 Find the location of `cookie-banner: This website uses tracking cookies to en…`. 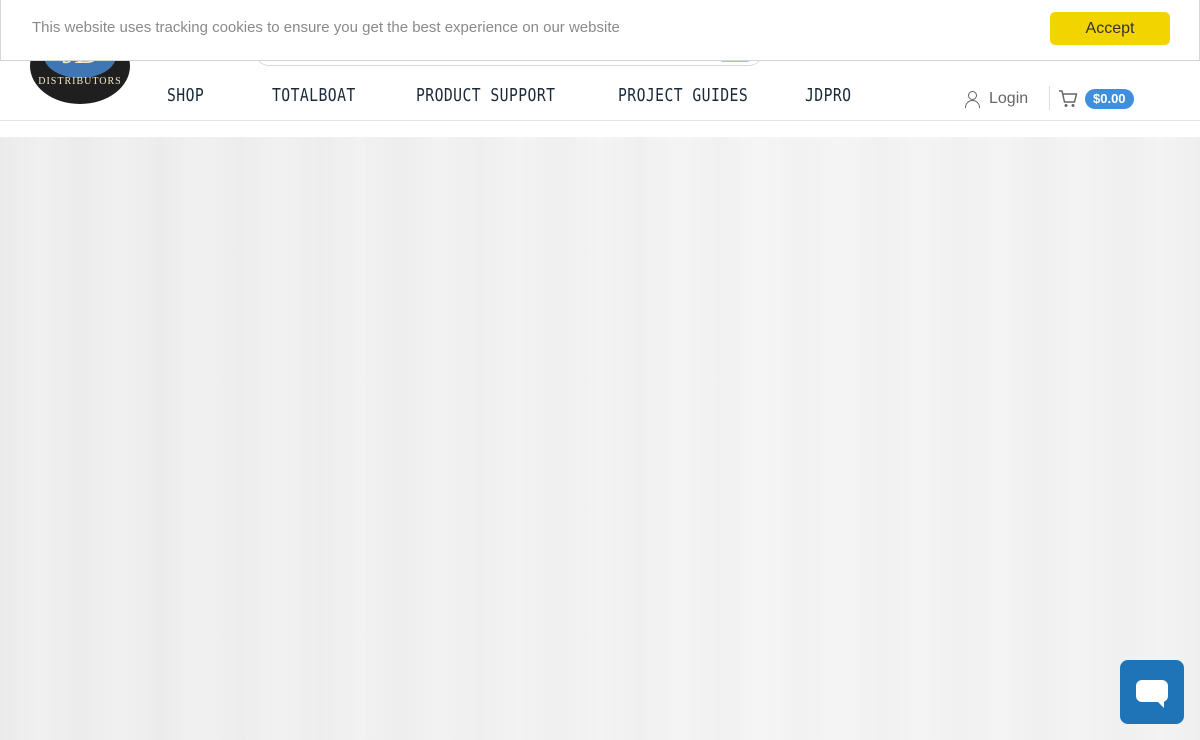

cookie-banner: This website uses tracking cookies to en… is located at coordinates (600, 30).